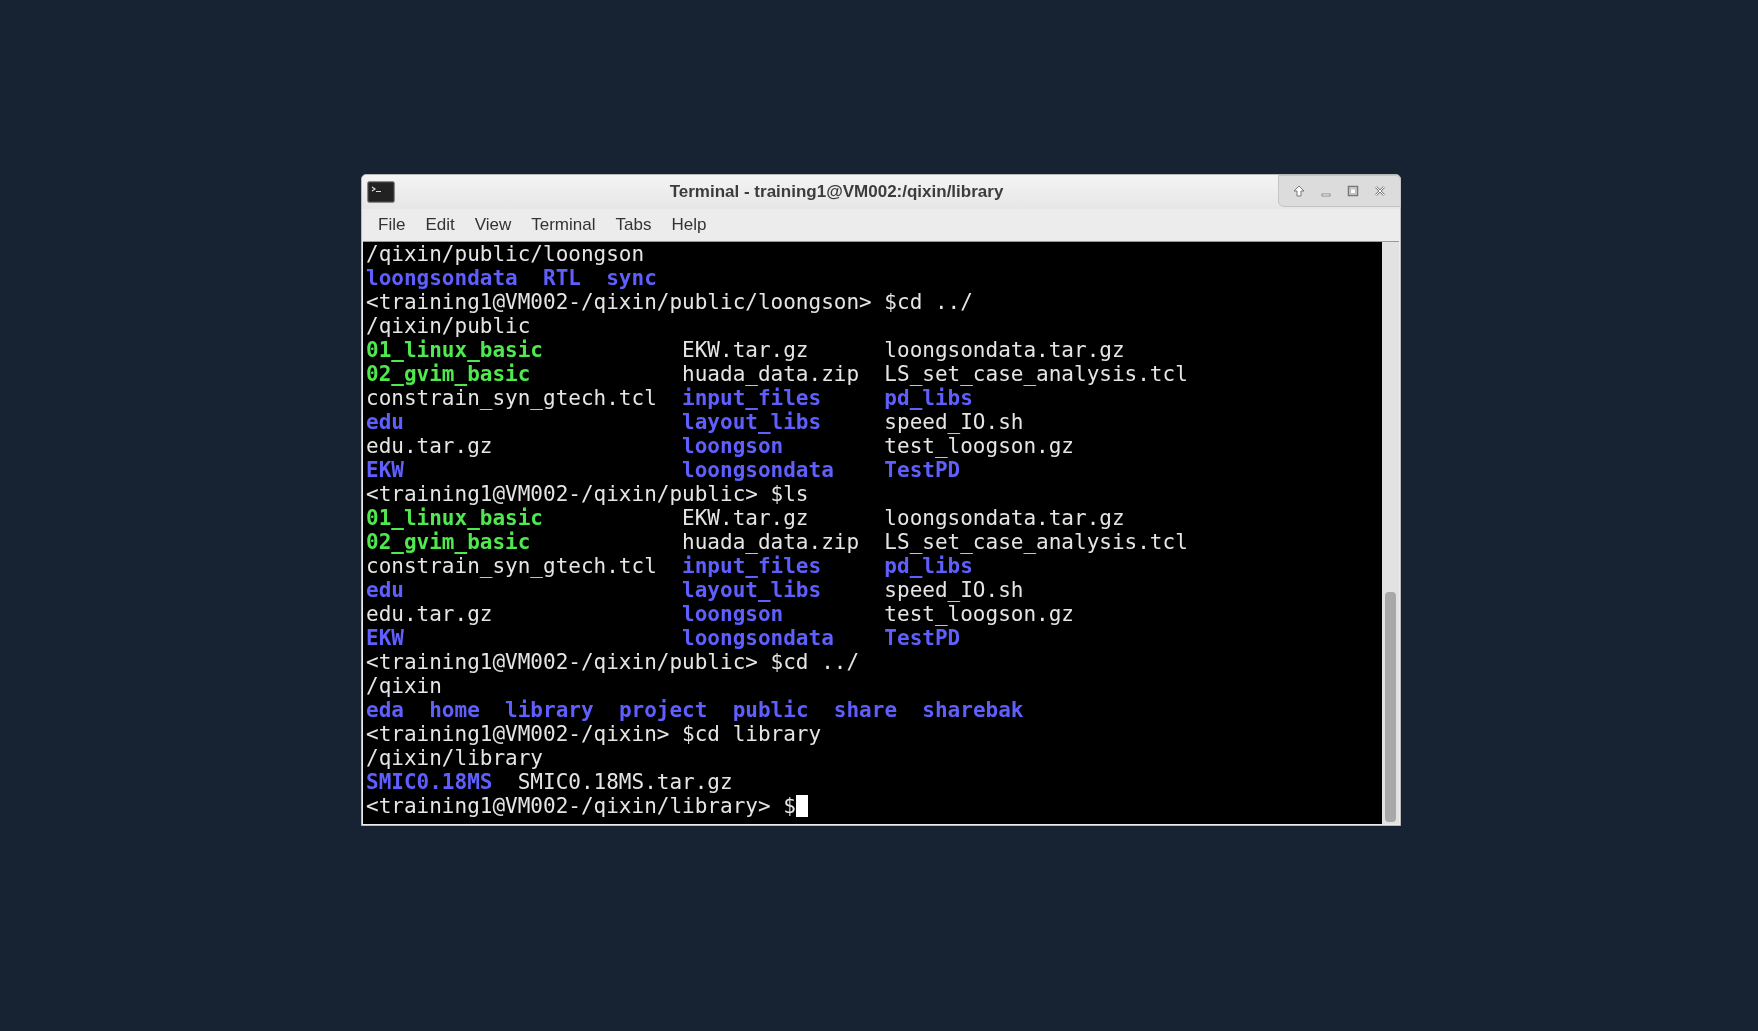 This screenshot has height=1031, width=1758. What do you see at coordinates (689, 225) in the screenshot?
I see `menu-item: Help` at bounding box center [689, 225].